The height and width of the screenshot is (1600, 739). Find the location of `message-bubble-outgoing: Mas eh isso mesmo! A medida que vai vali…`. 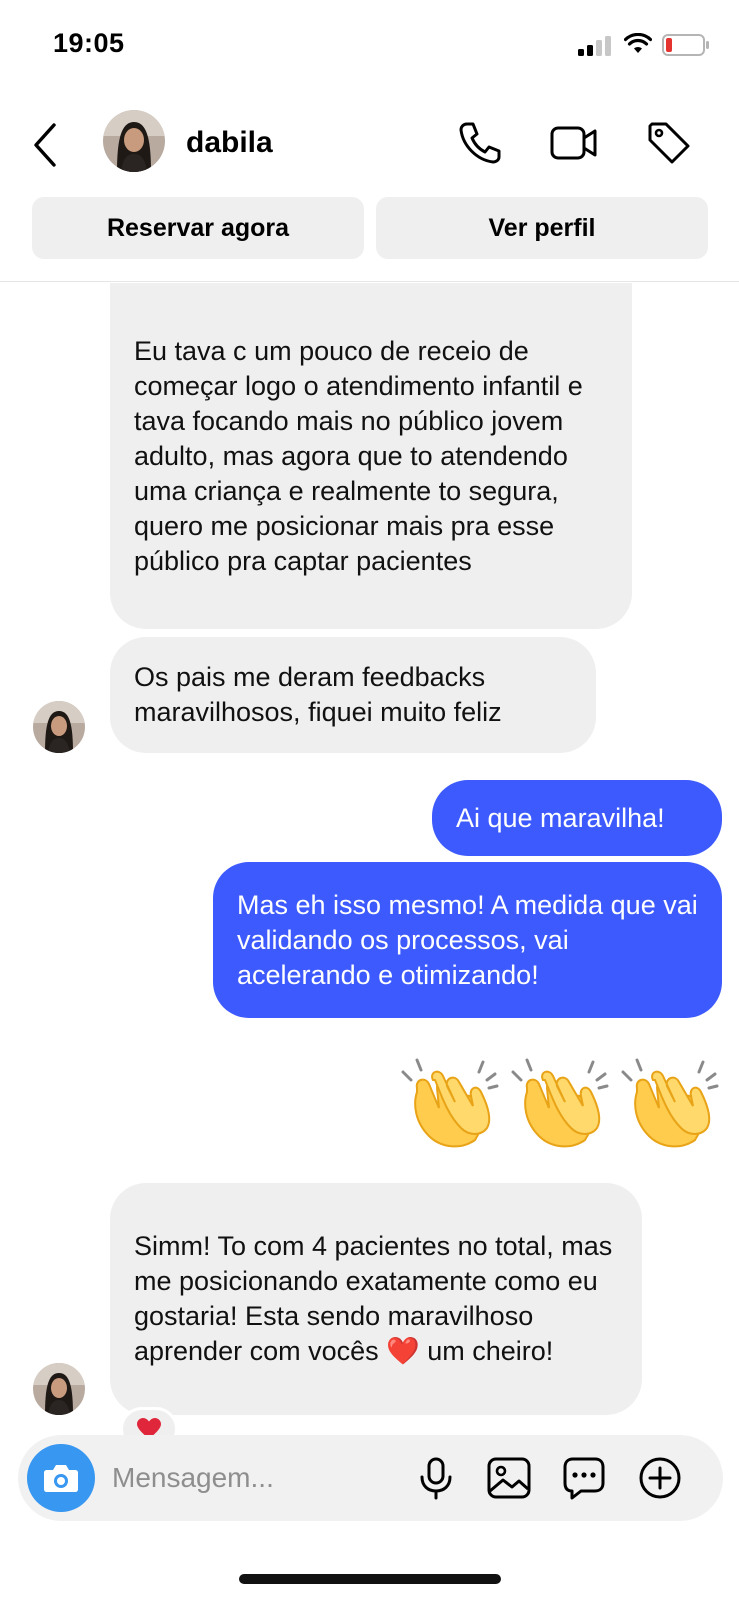

message-bubble-outgoing: Mas eh isso mesmo! A medida que vai vali… is located at coordinates (467, 940).